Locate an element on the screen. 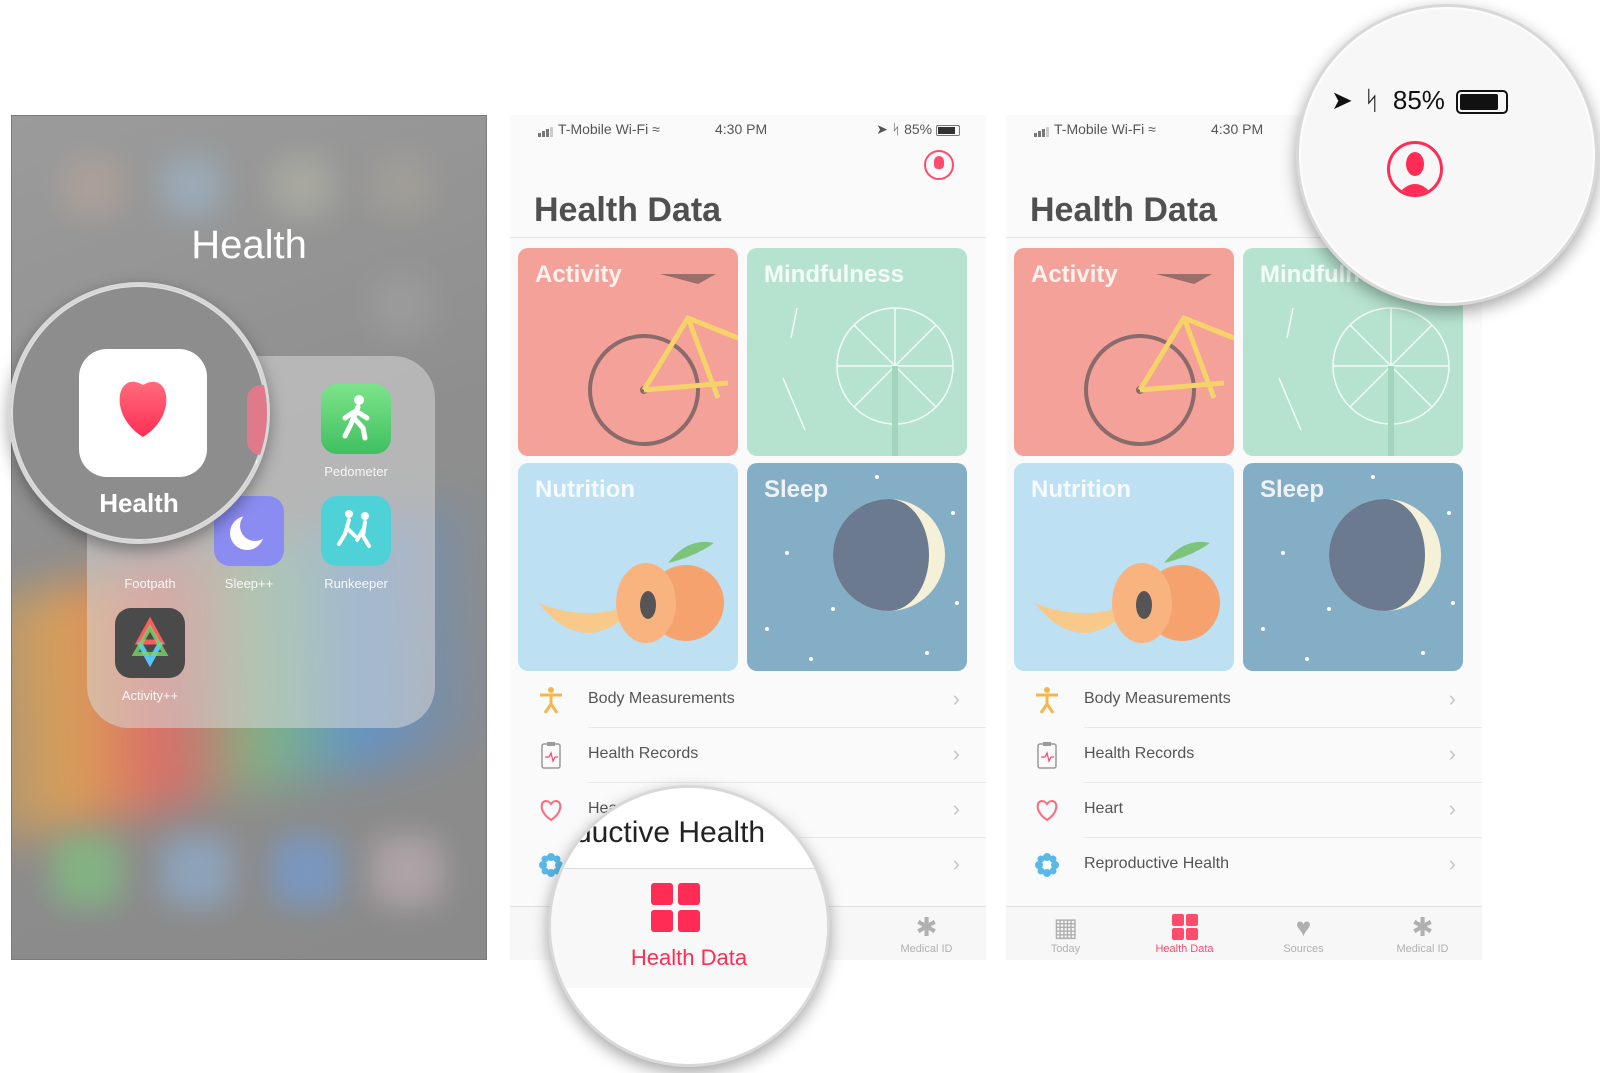 The image size is (1600, 1073). health-app-icon is located at coordinates (143, 413).